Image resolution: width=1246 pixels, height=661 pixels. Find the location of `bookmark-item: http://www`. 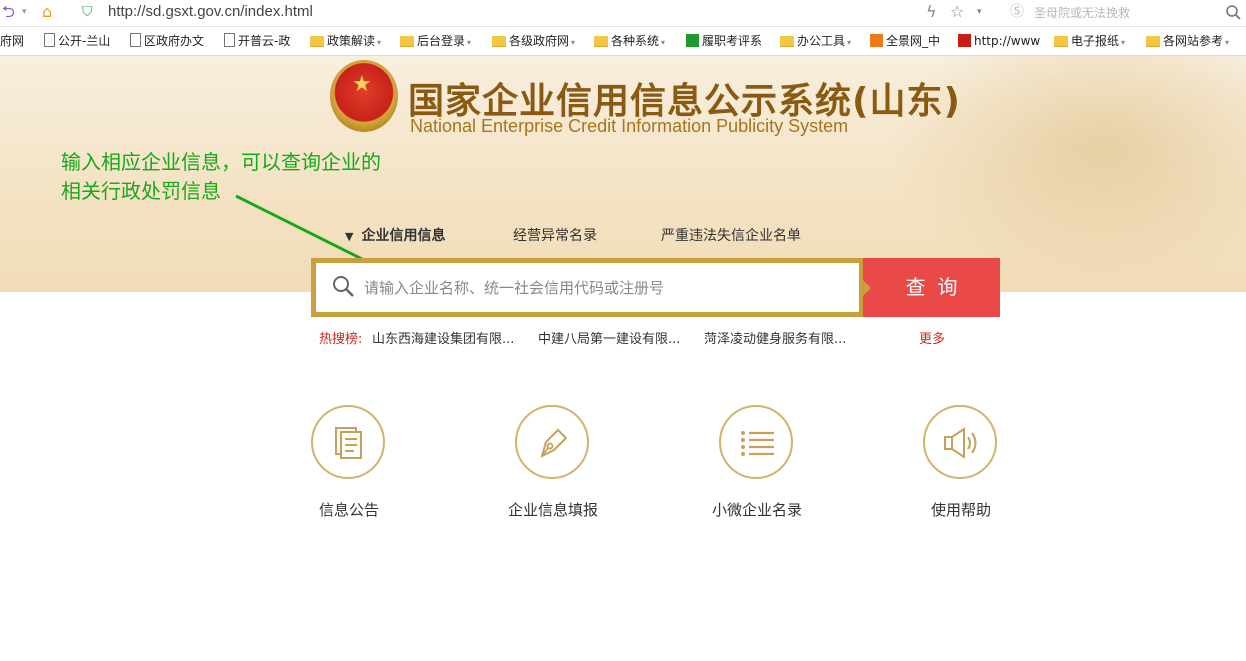

bookmark-item: http://www is located at coordinates (999, 41).